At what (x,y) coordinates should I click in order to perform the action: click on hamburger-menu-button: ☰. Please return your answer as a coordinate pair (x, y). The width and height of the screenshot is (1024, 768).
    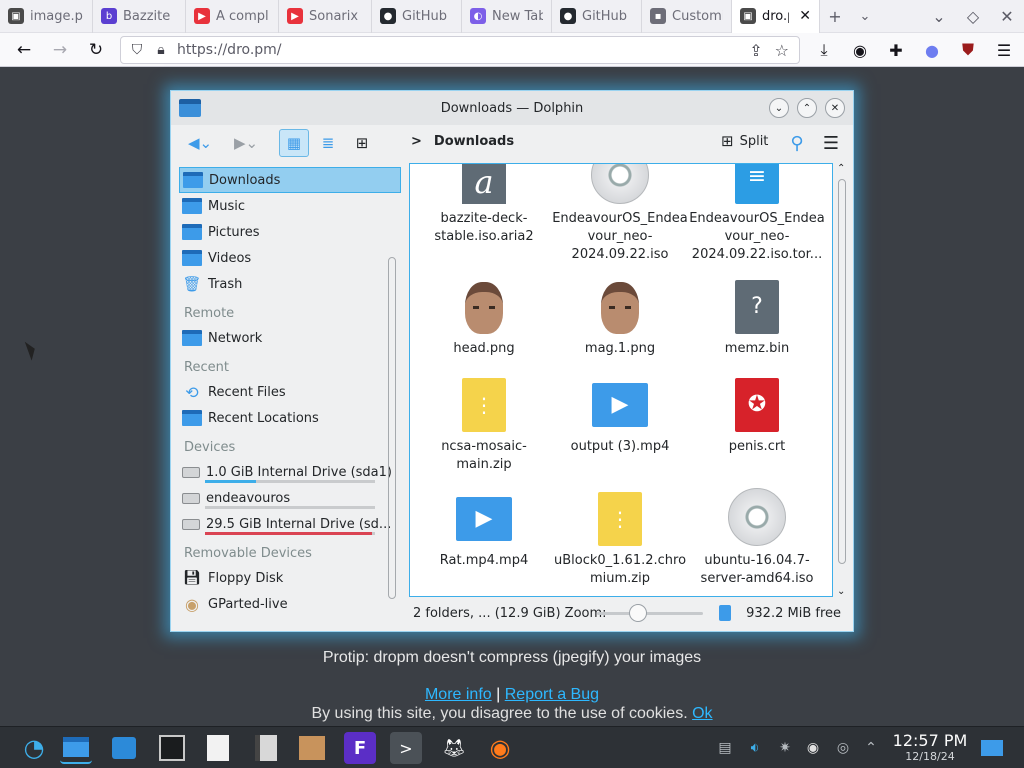
    Looking at the image, I should click on (831, 143).